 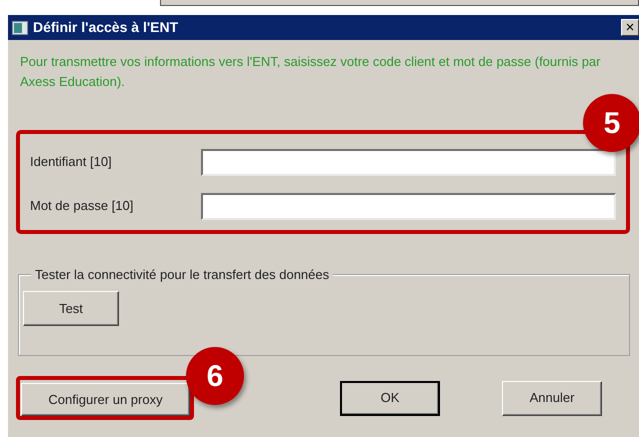 I want to click on close-button: ×, so click(x=630, y=27).